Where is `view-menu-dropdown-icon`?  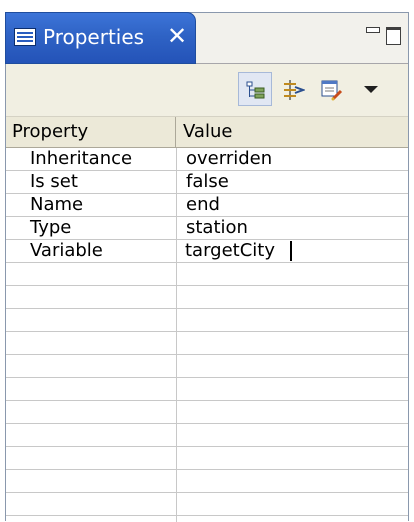
view-menu-dropdown-icon is located at coordinates (371, 89).